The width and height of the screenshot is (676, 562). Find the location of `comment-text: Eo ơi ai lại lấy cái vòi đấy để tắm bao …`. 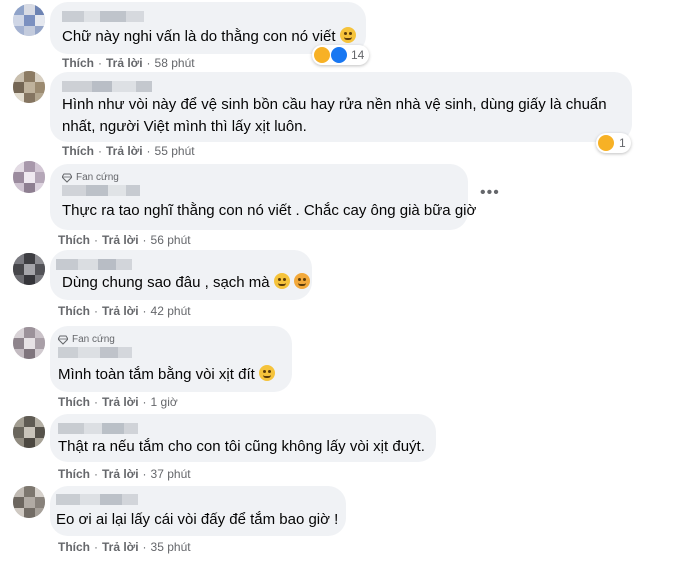

comment-text: Eo ơi ai lại lấy cái vòi đấy để tắm bao … is located at coordinates (197, 519).